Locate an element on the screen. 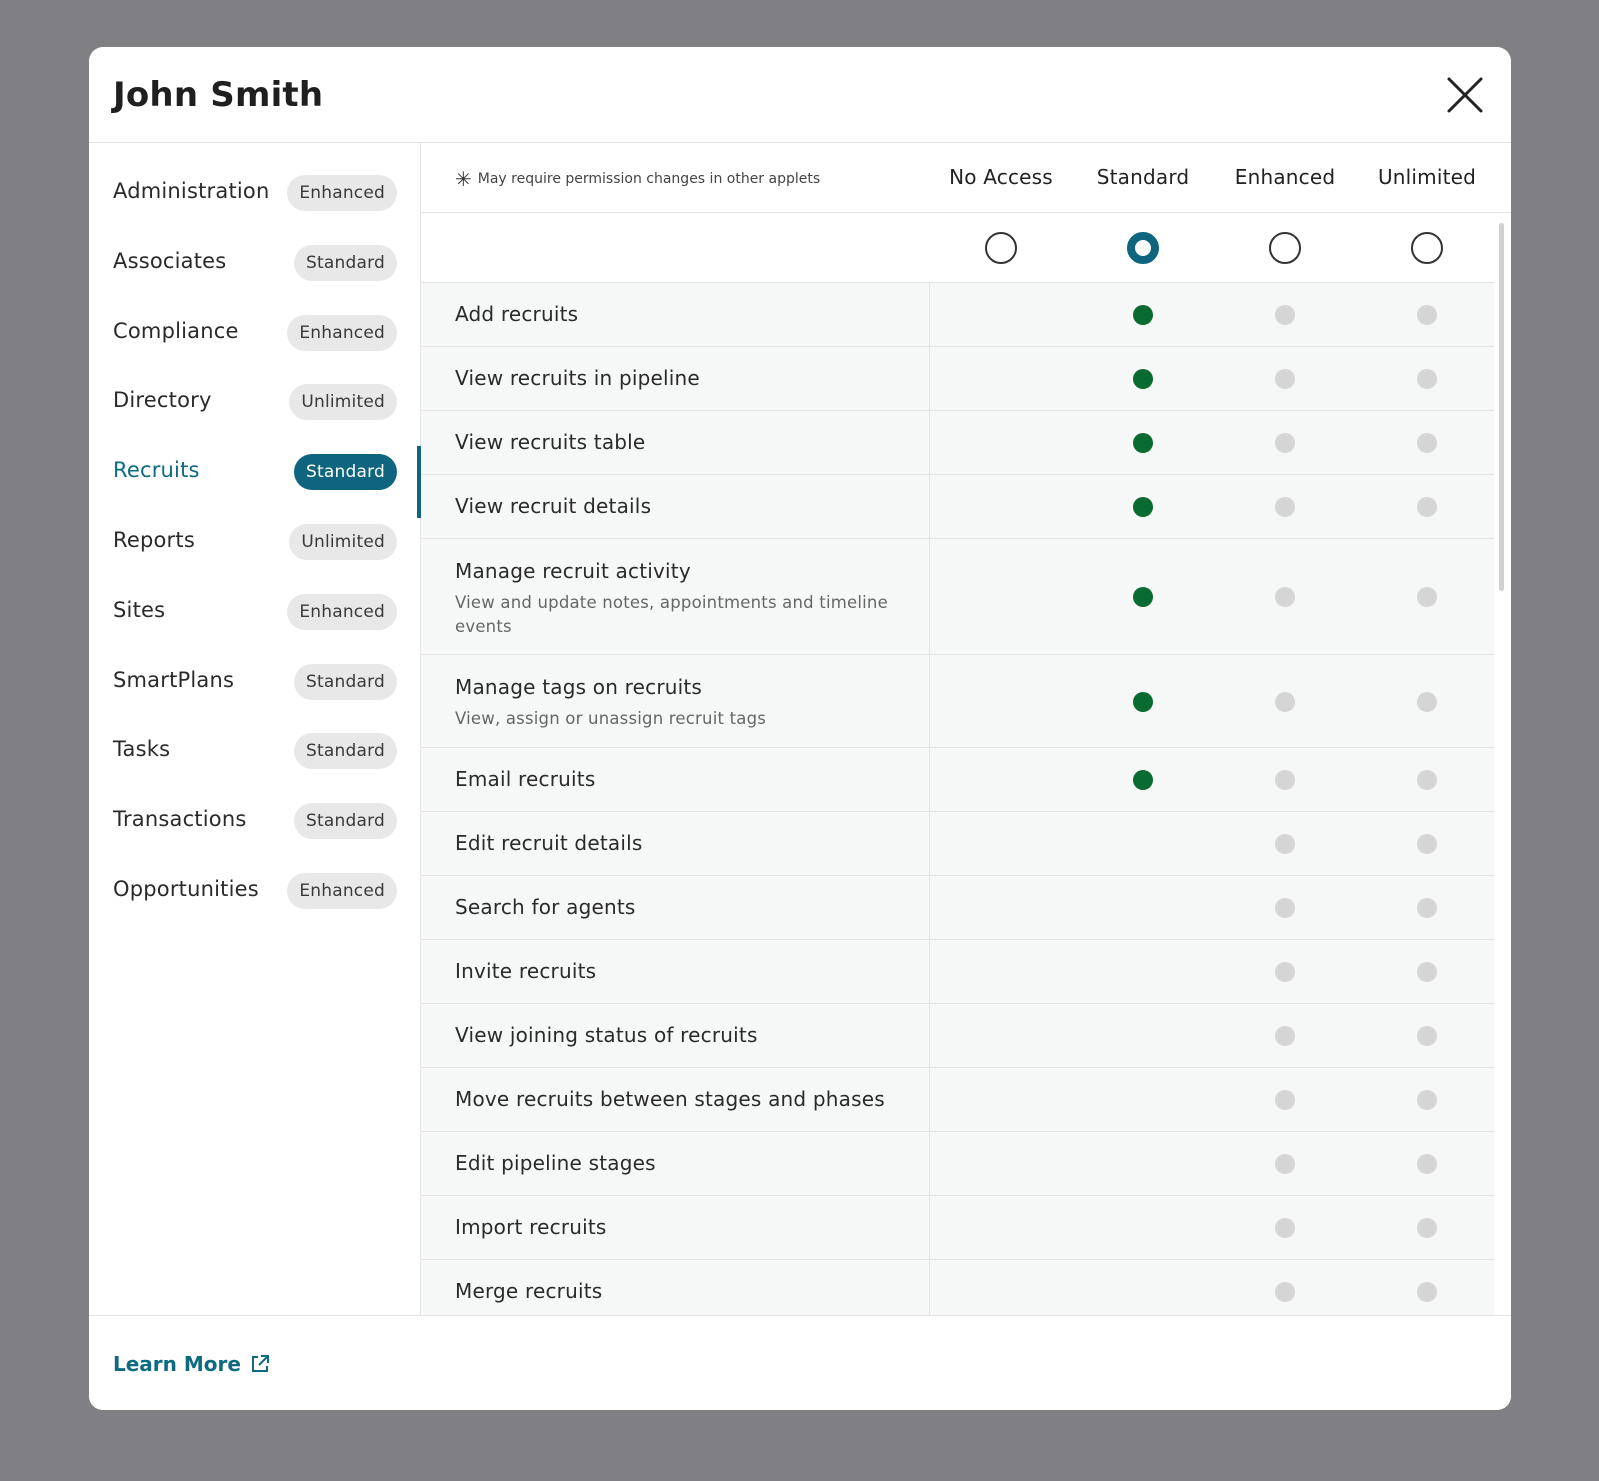 This screenshot has width=1599, height=1481. sidebar-item-label: Tasks is located at coordinates (142, 749).